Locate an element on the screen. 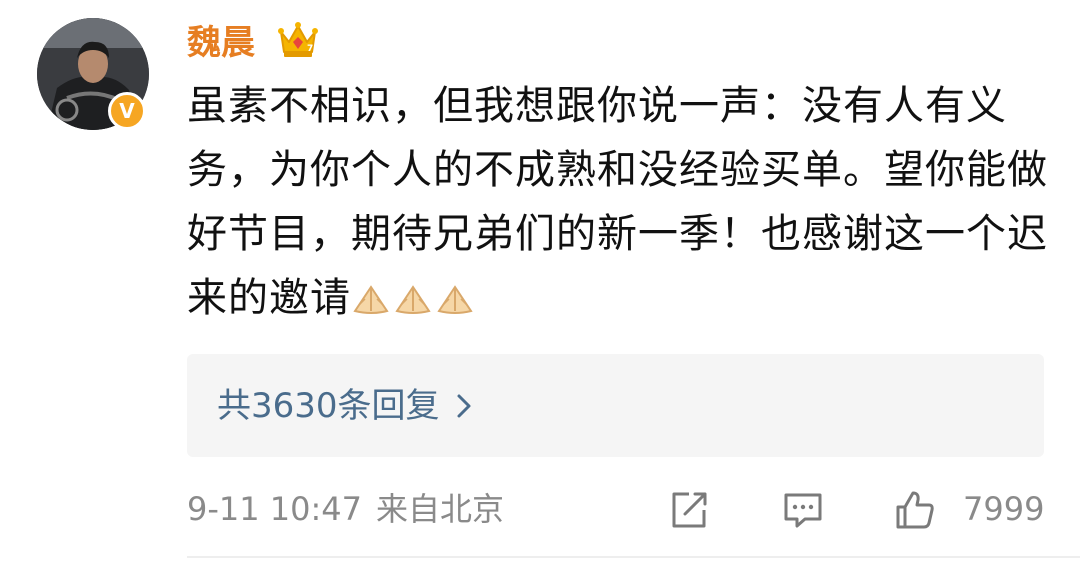 Image resolution: width=1080 pixels, height=561 pixels. verified-badge-icon: V is located at coordinates (127, 111).